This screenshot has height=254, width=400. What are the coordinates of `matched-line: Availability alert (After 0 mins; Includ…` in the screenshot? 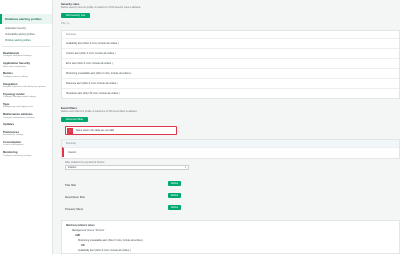 It's located at (104, 250).